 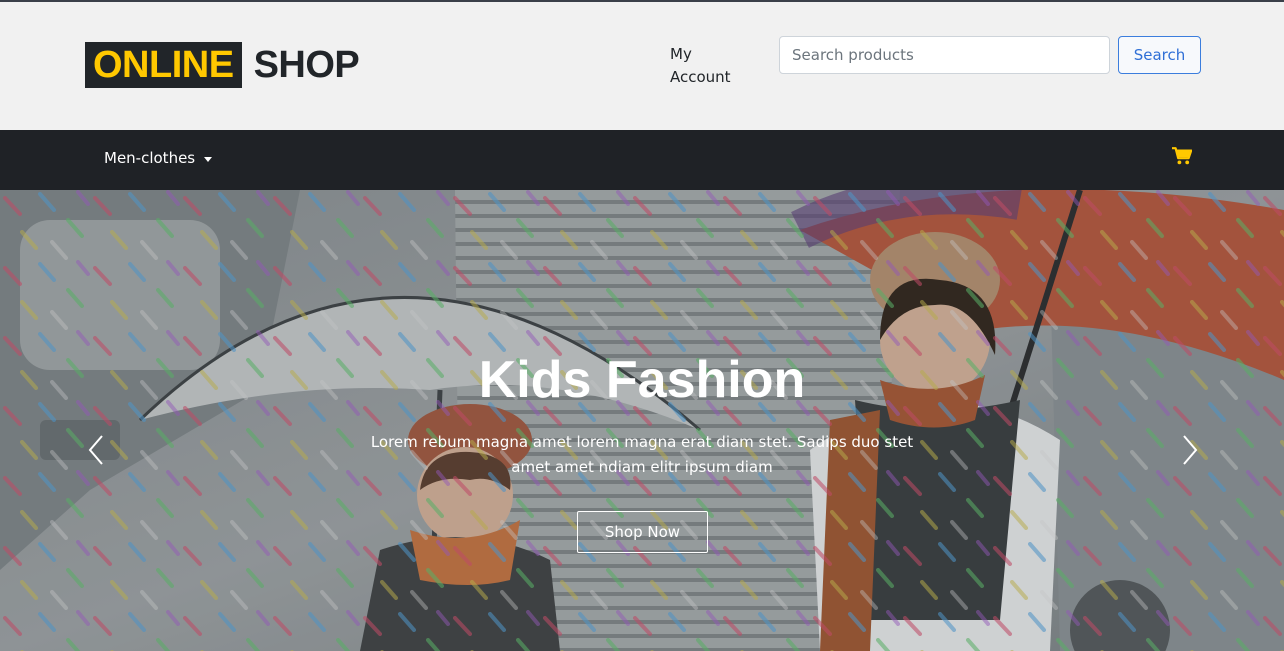 I want to click on main-navbar: Men-clothes, so click(x=642, y=160).